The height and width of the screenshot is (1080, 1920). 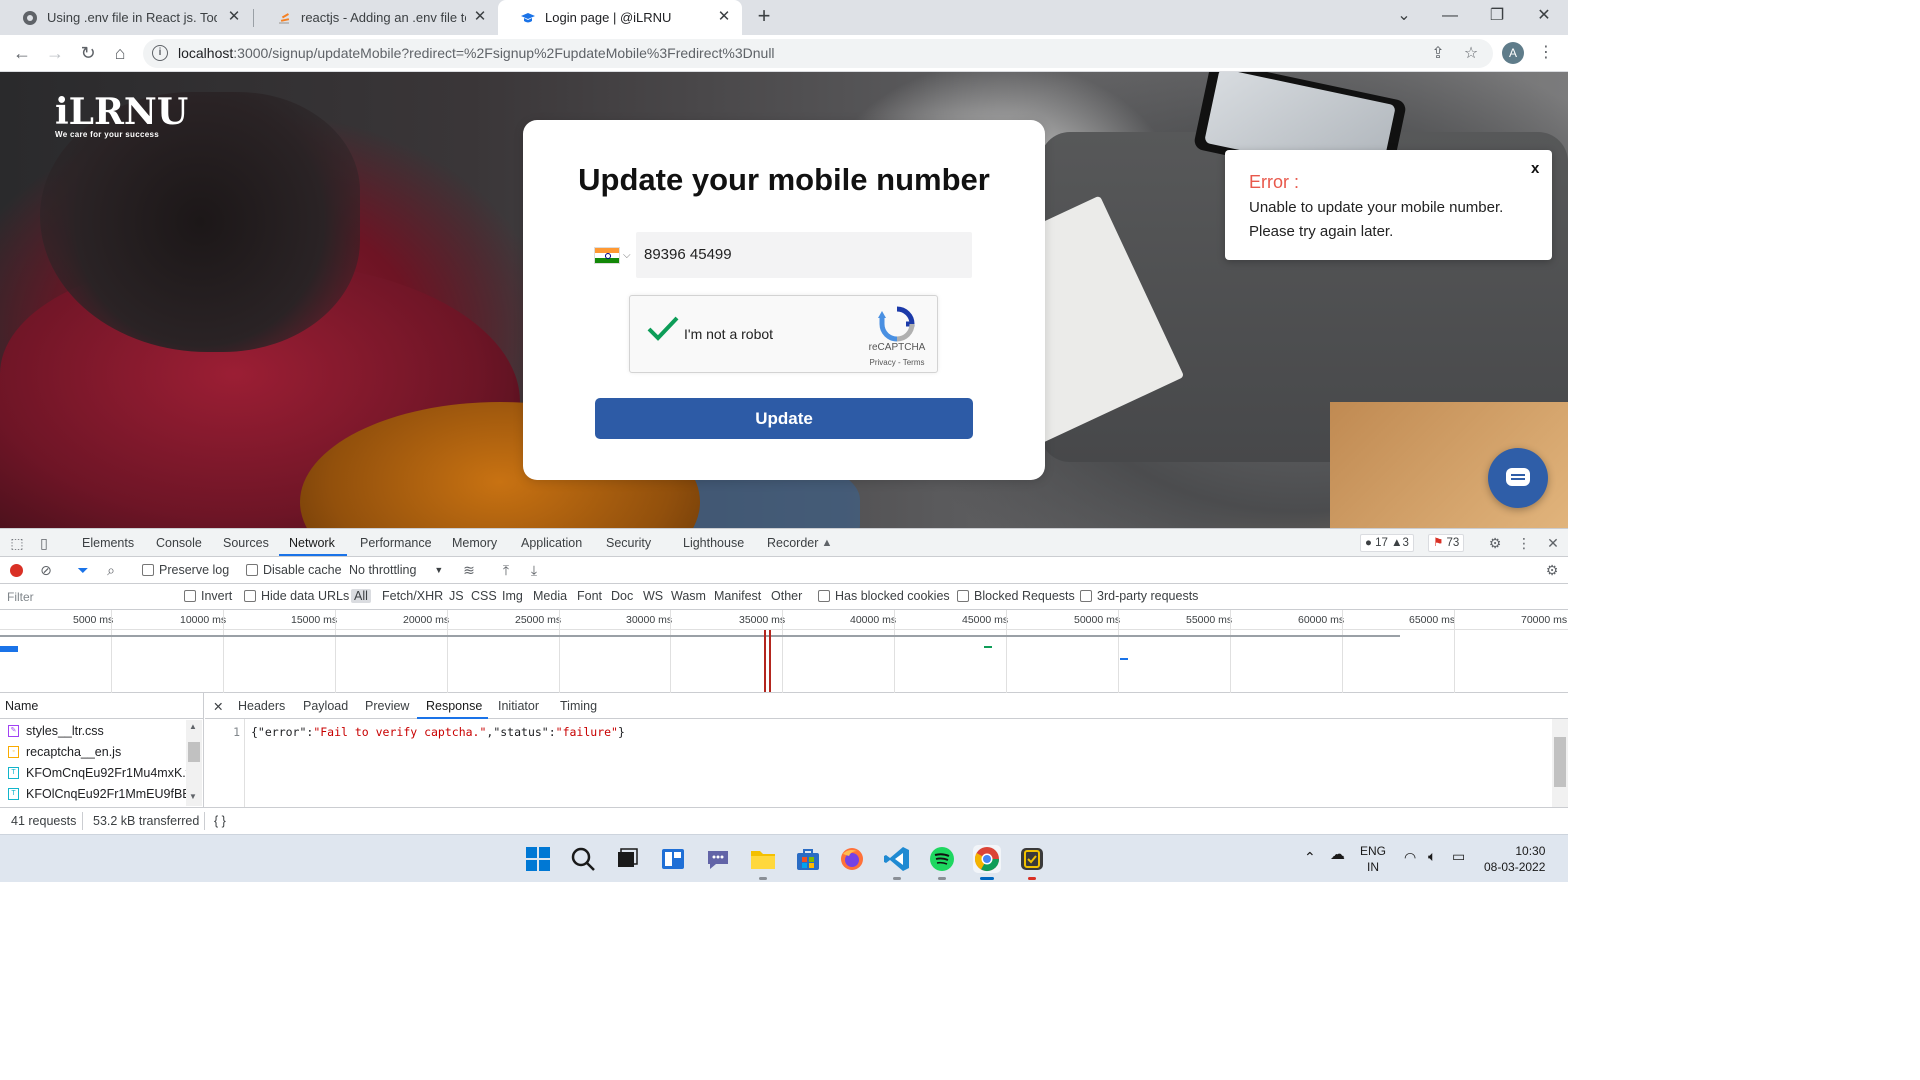 What do you see at coordinates (897, 362) in the screenshot?
I see `recaptcha-privacy-terms: Privacy - Terms` at bounding box center [897, 362].